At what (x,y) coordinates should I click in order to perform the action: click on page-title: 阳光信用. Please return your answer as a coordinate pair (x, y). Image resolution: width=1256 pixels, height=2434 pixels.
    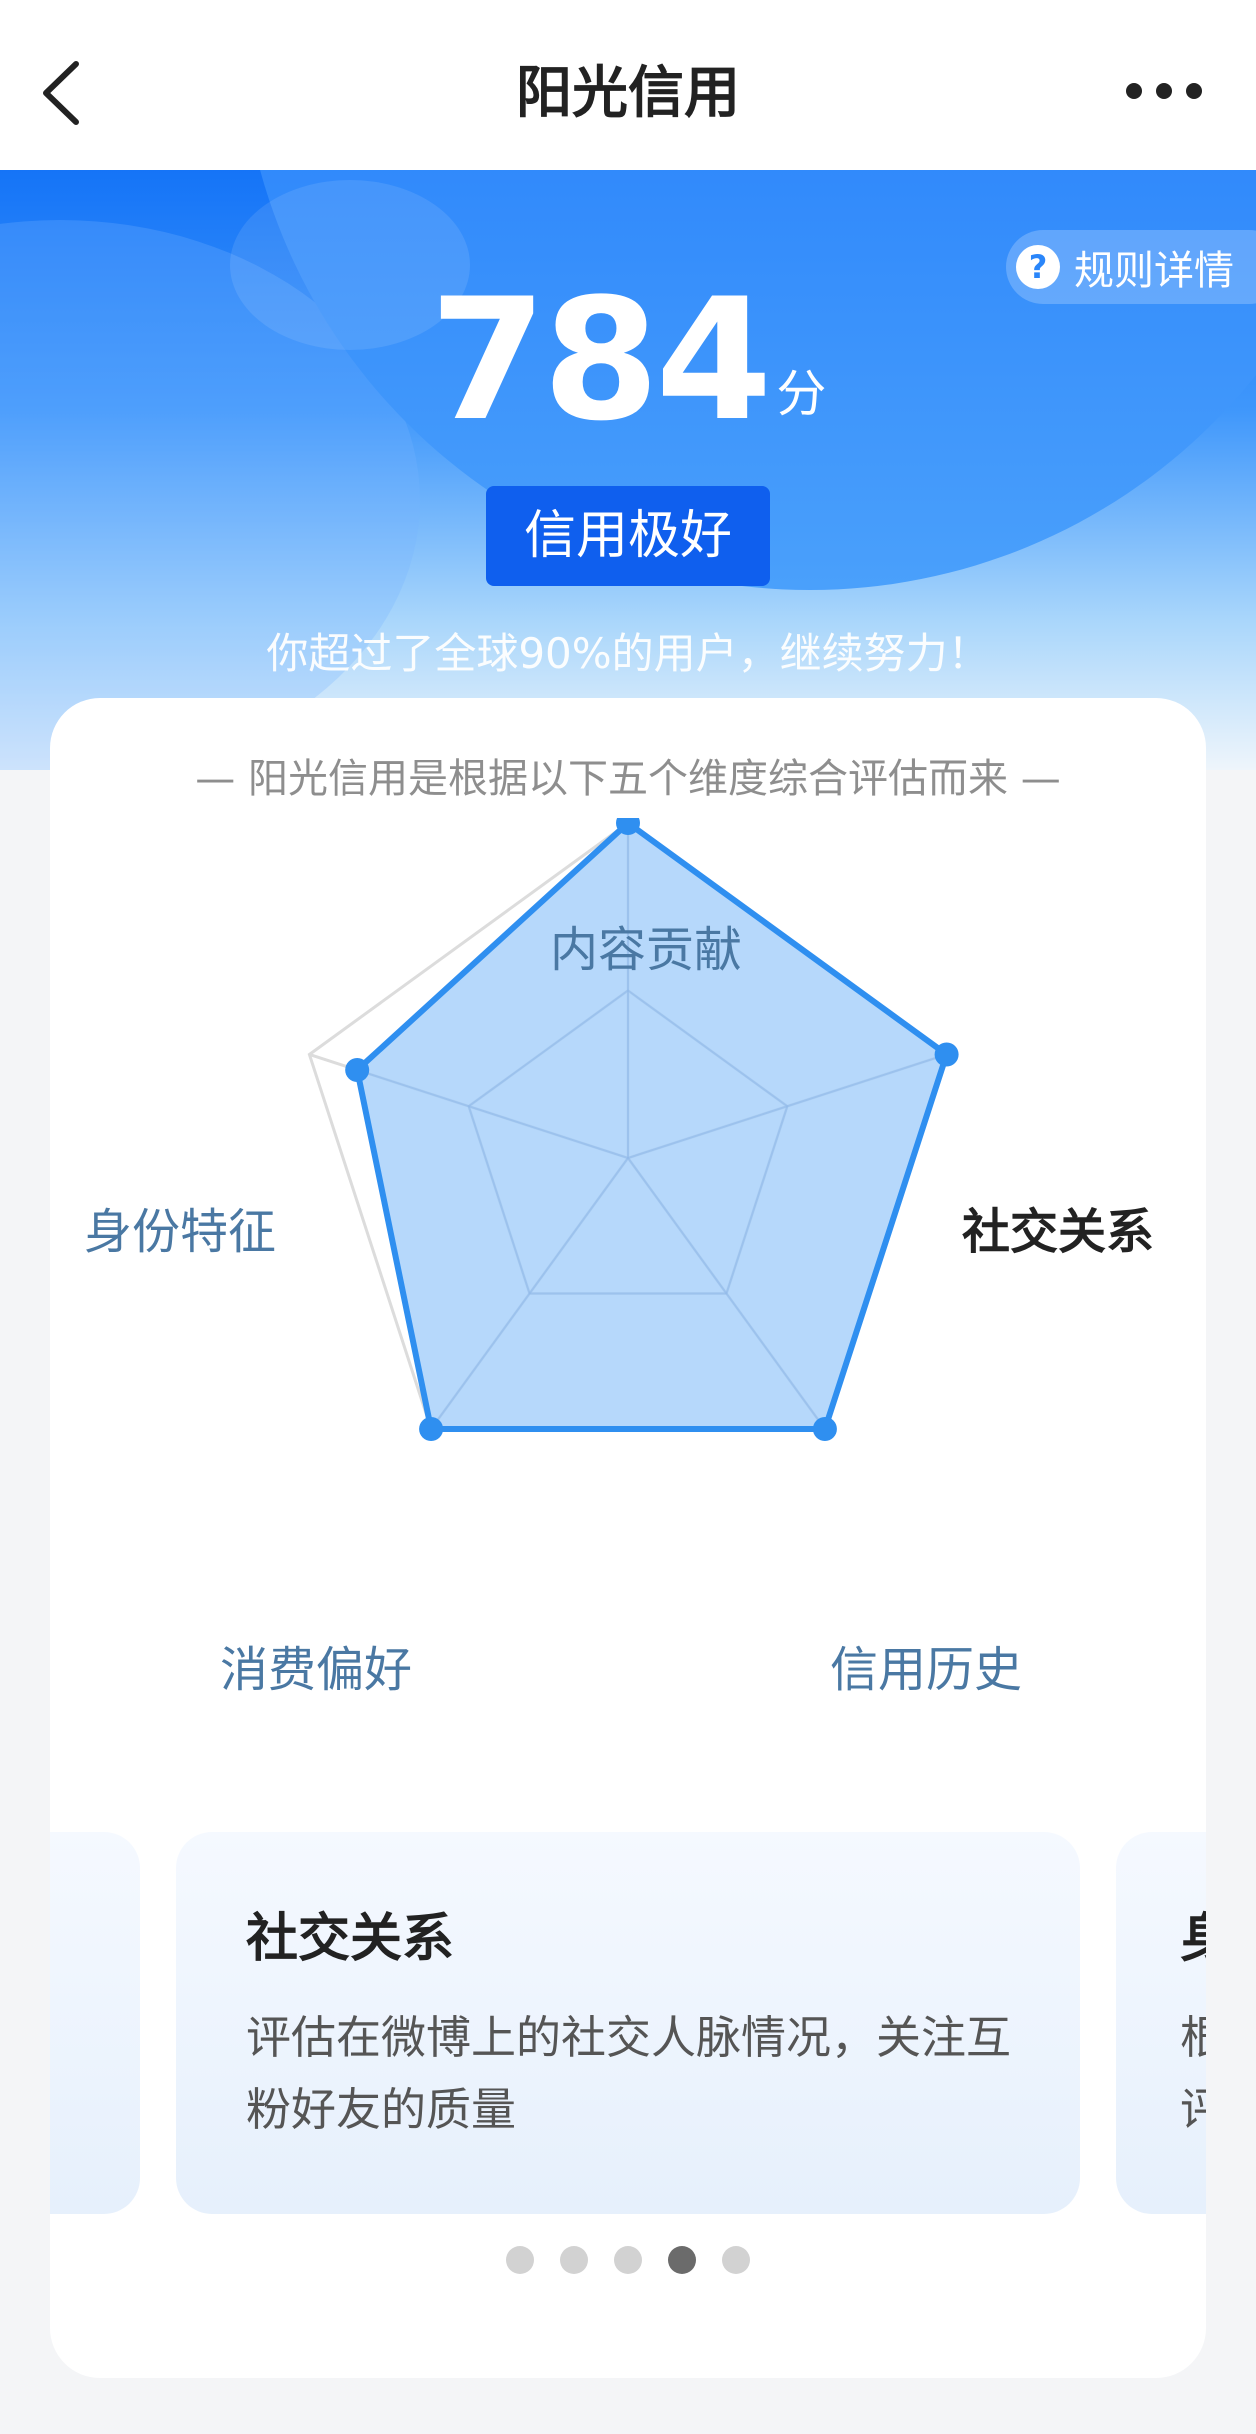
    Looking at the image, I should click on (628, 93).